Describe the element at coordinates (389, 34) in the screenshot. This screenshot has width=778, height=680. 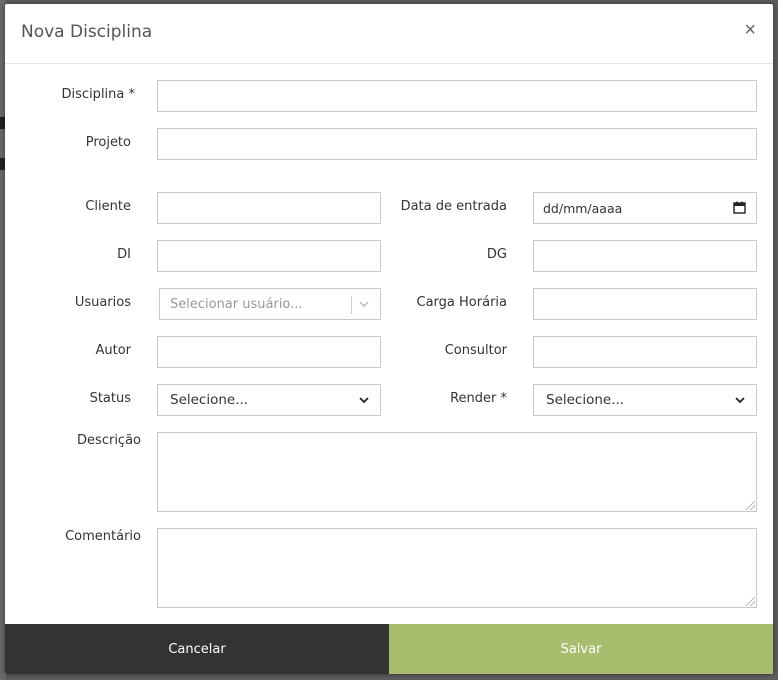
I see `modal-header: Nova Disciplina ×` at that location.